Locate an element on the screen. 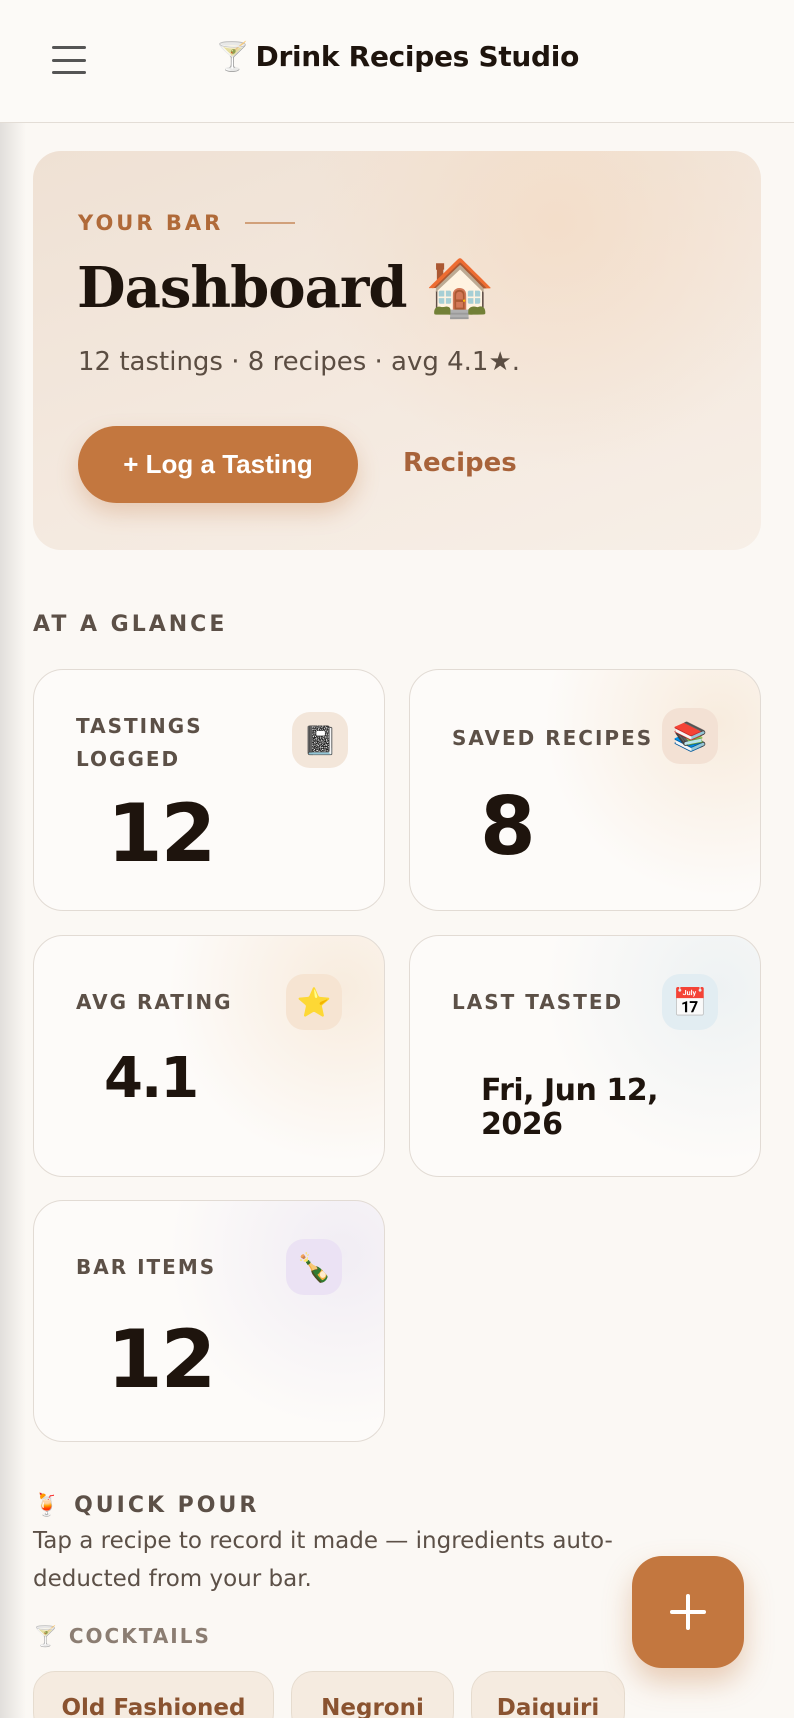  recipe-chip-daiquiri: Daiquiri is located at coordinates (548, 1694).